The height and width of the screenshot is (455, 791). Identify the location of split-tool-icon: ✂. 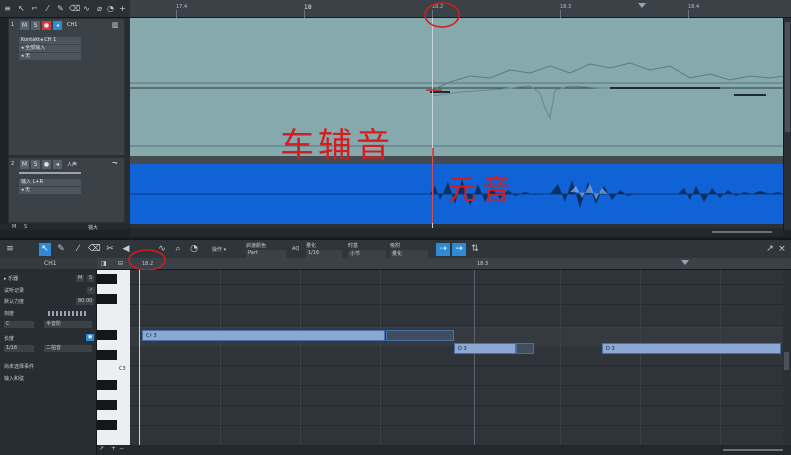
(110, 249).